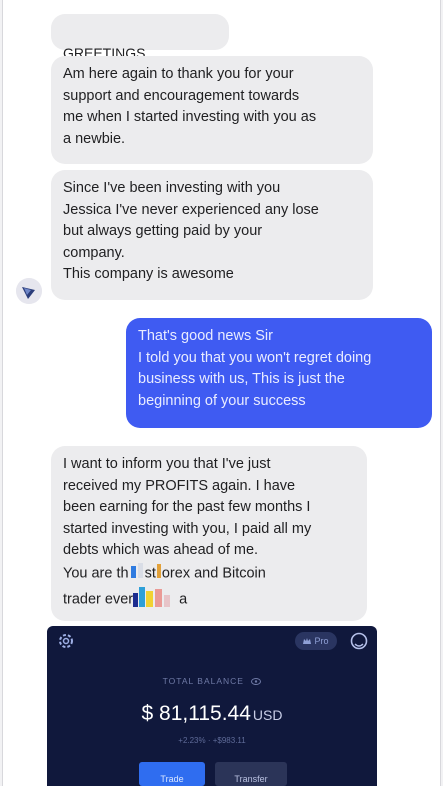 The width and height of the screenshot is (443, 786). Describe the element at coordinates (316, 641) in the screenshot. I see `pro-badge: Pro` at that location.